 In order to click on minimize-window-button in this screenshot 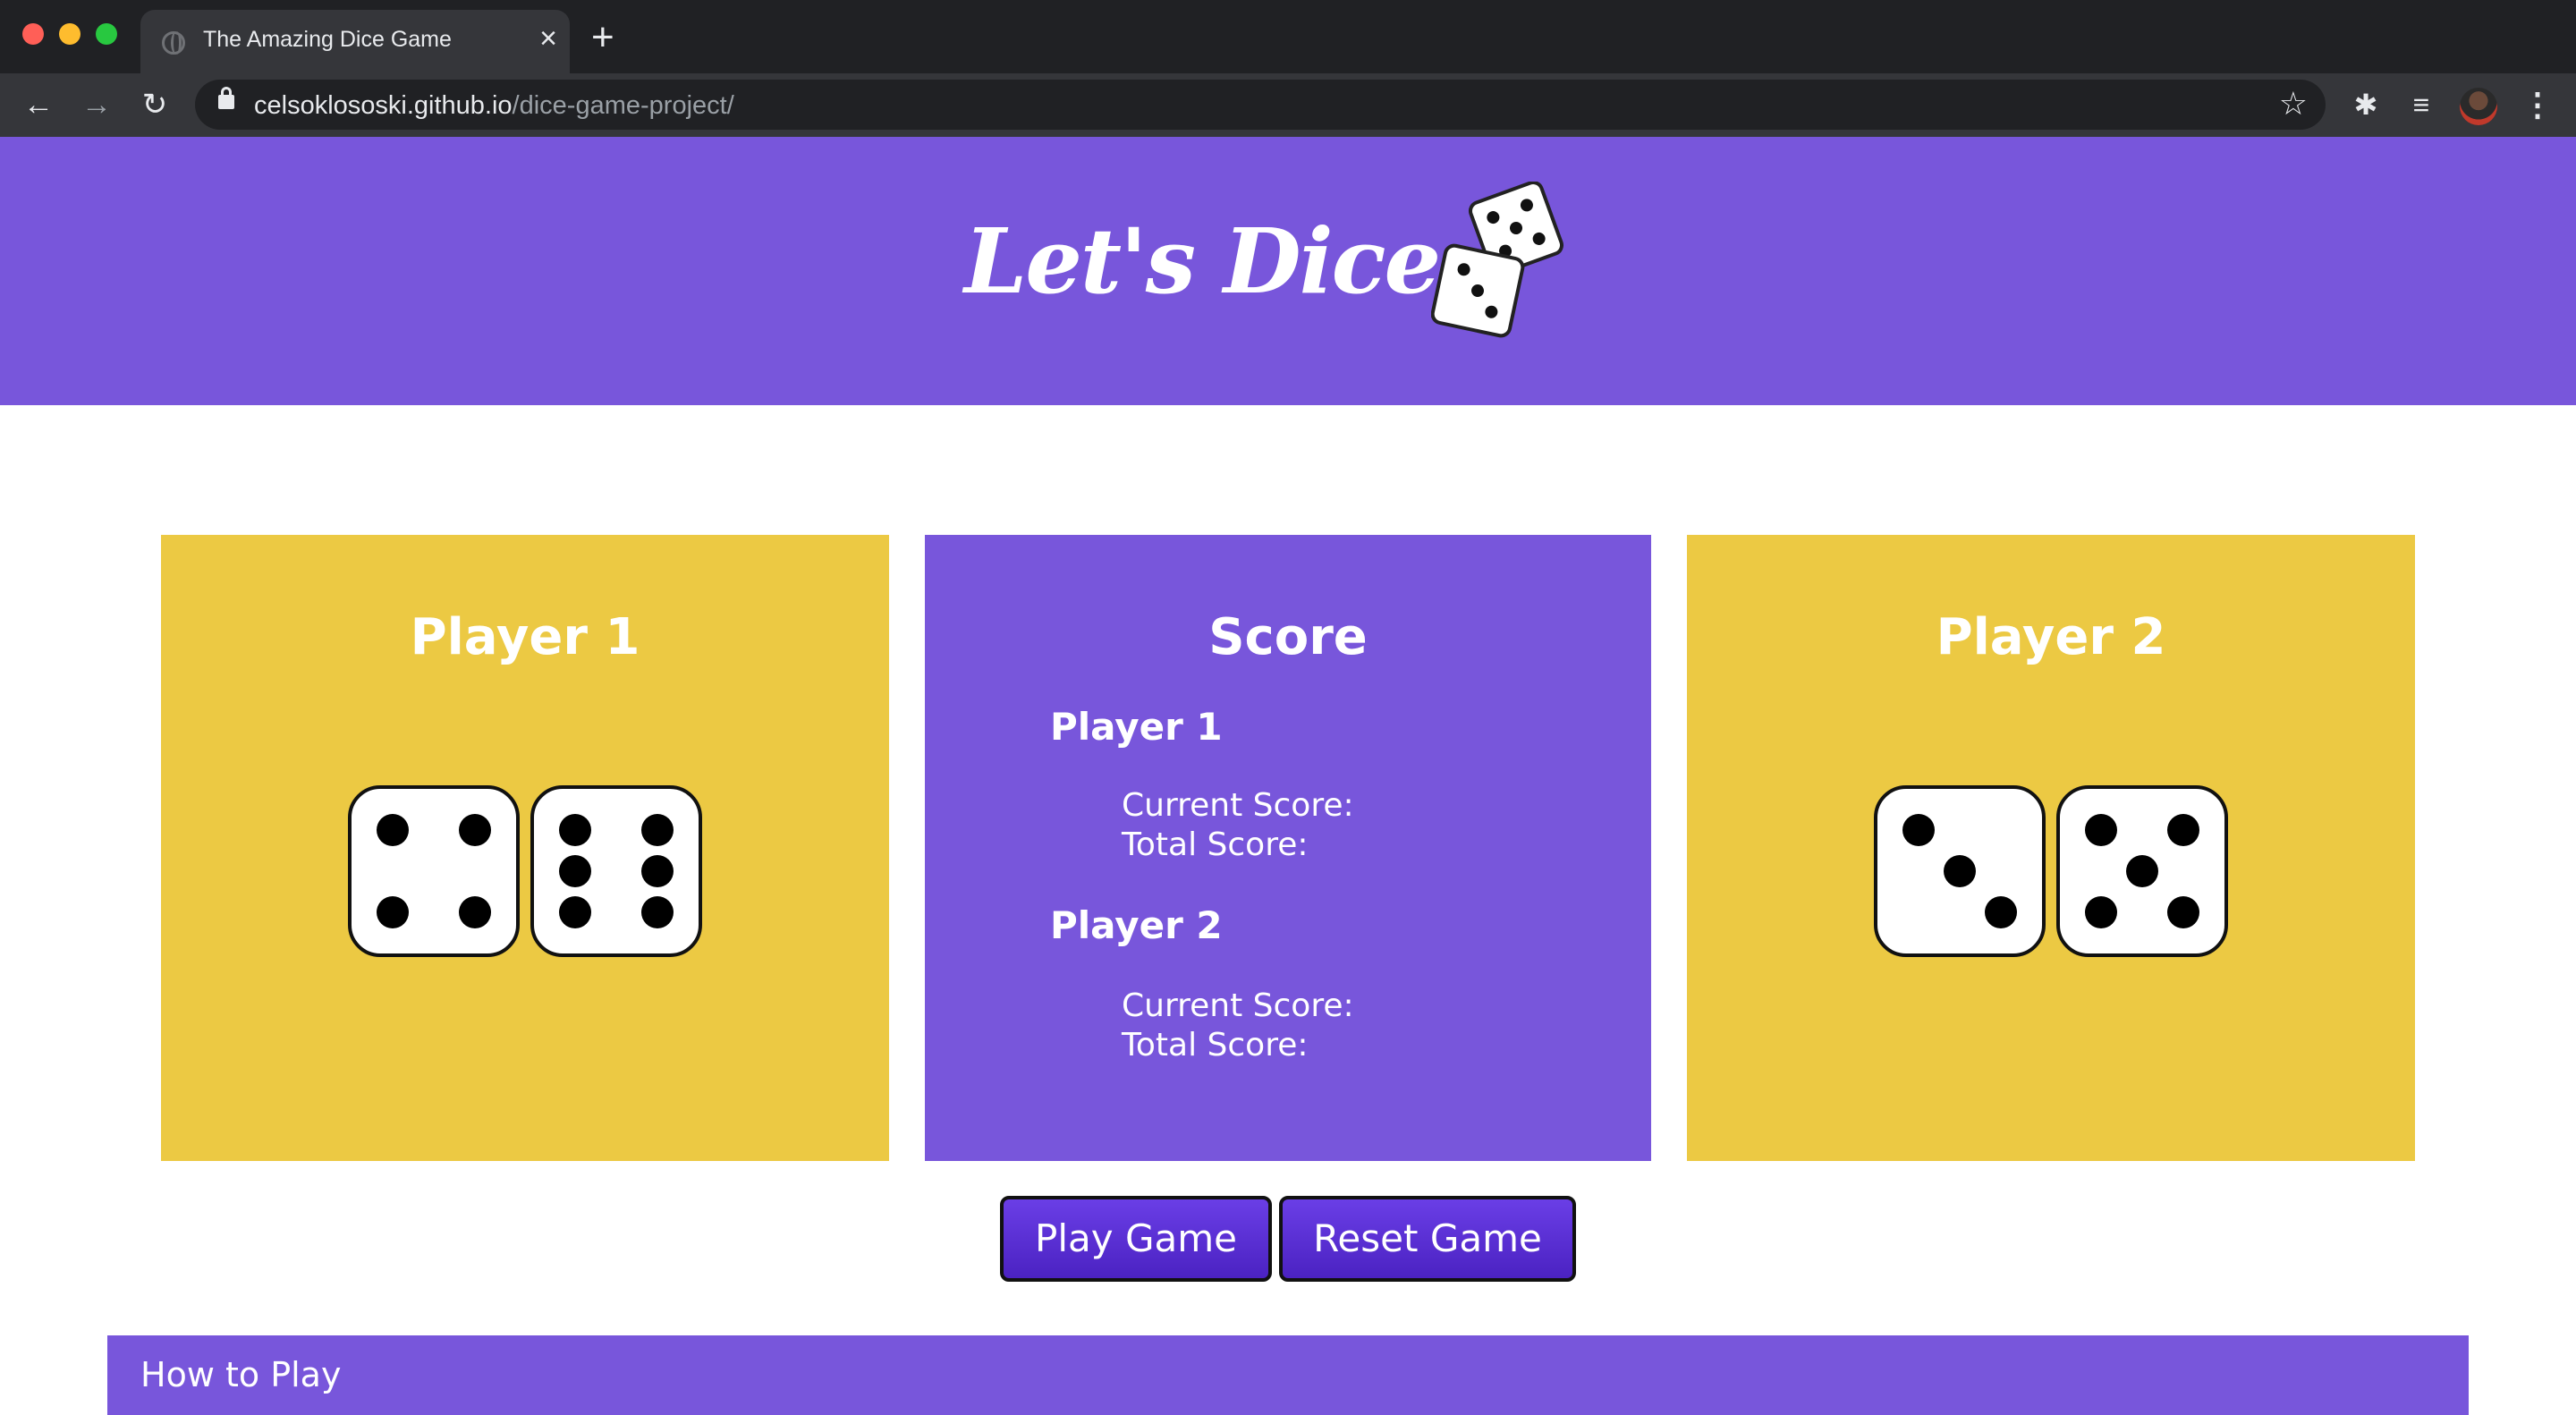, I will do `click(69, 34)`.